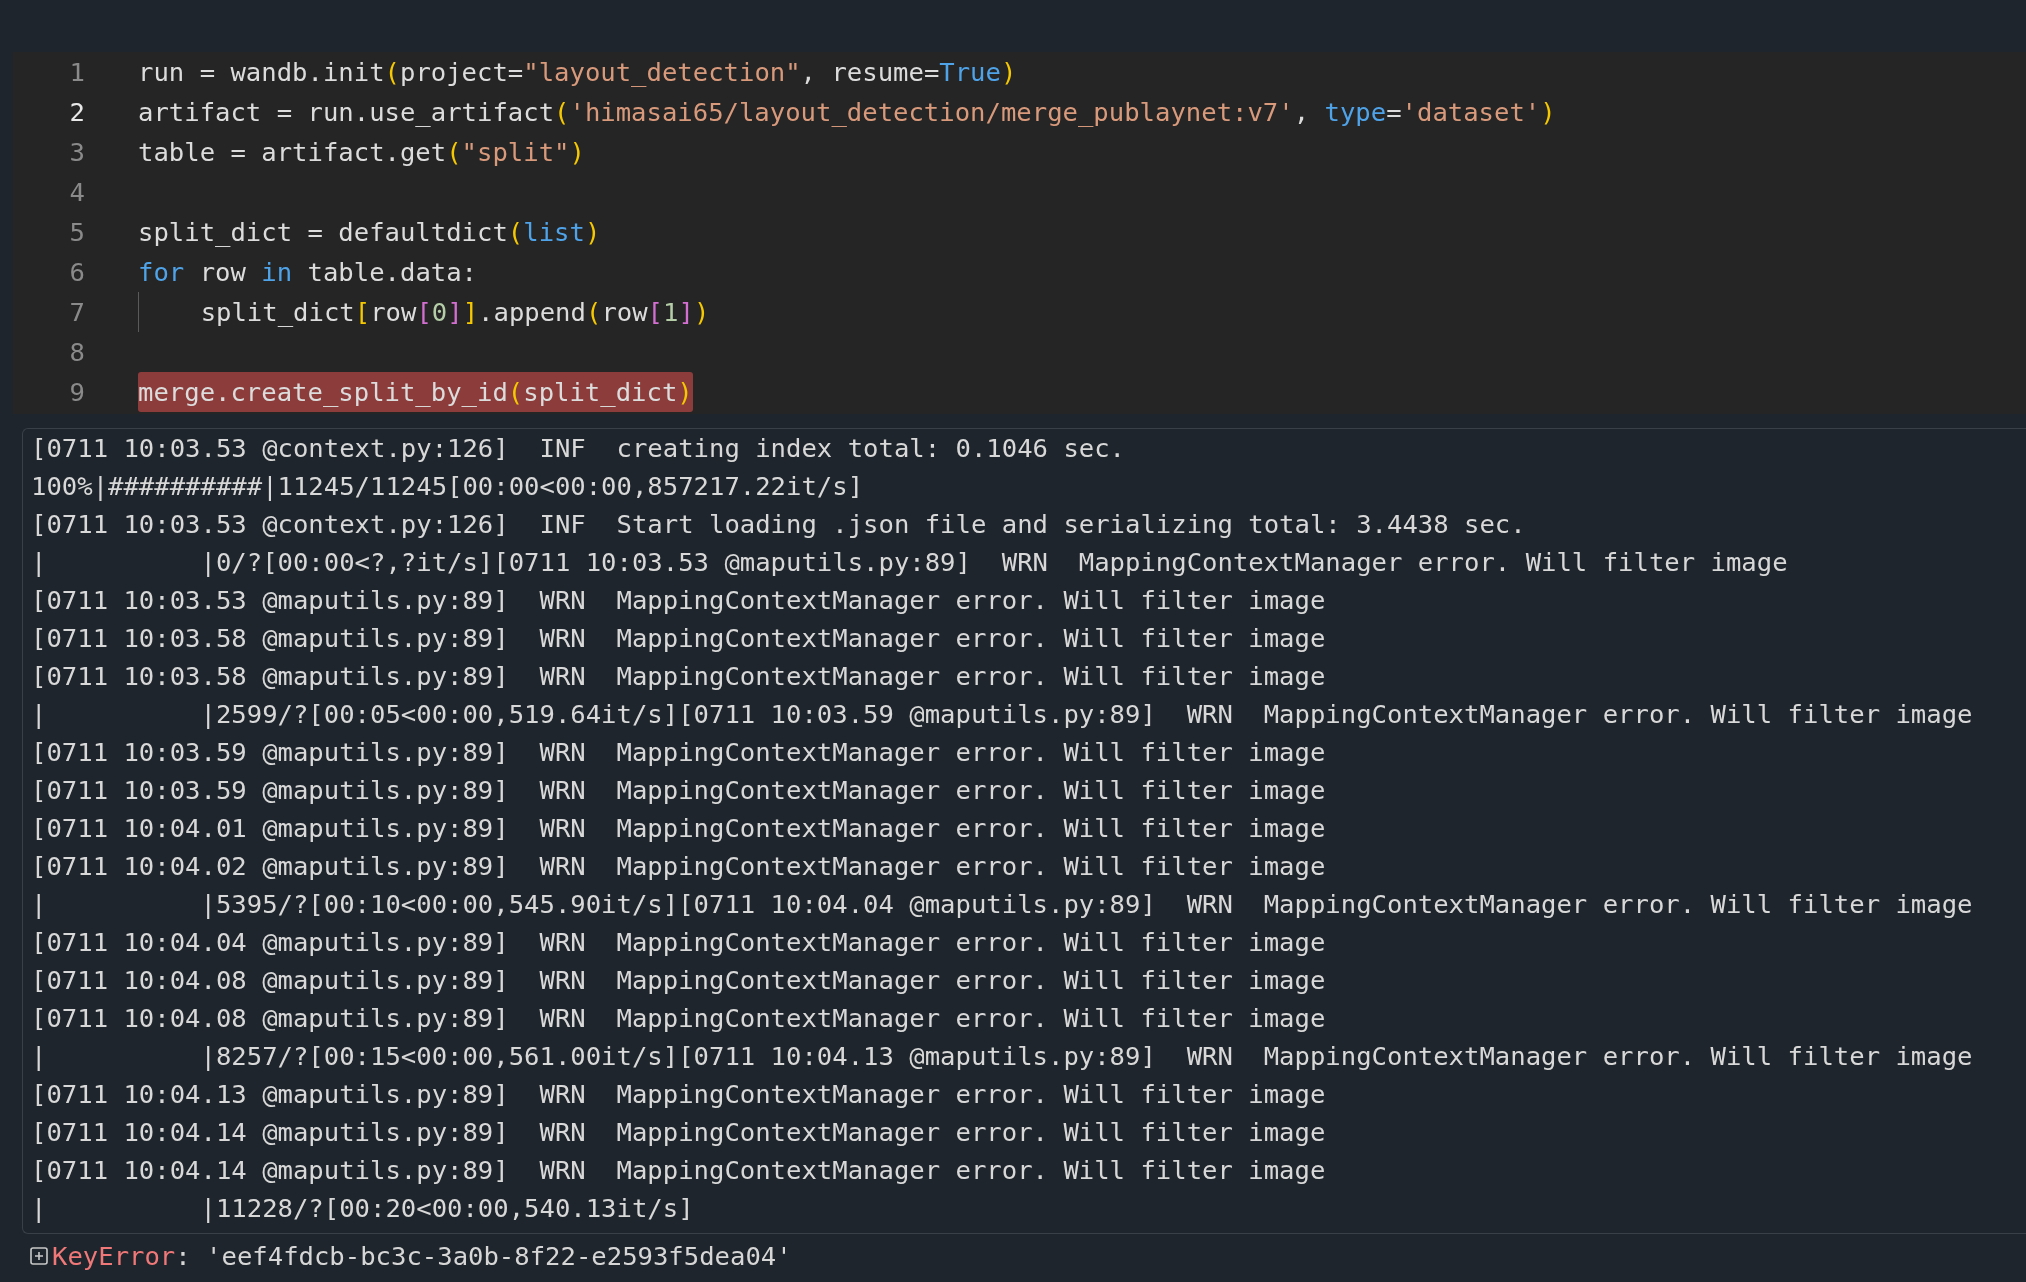 This screenshot has width=2026, height=1282. Describe the element at coordinates (454, 312) in the screenshot. I see `code-line: split_dict[row[0]].append(row[1])` at that location.